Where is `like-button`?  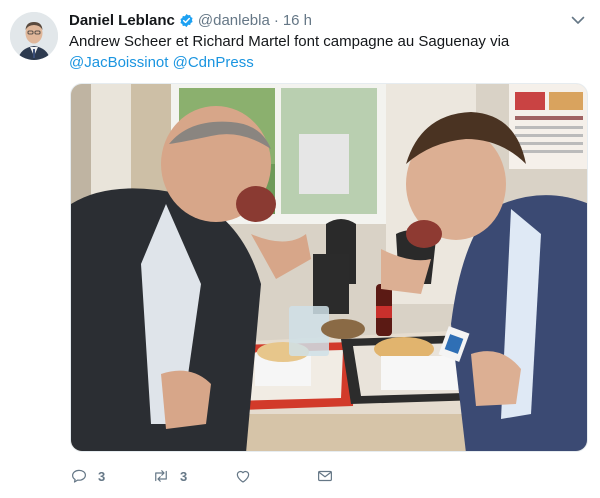 like-button is located at coordinates (243, 476).